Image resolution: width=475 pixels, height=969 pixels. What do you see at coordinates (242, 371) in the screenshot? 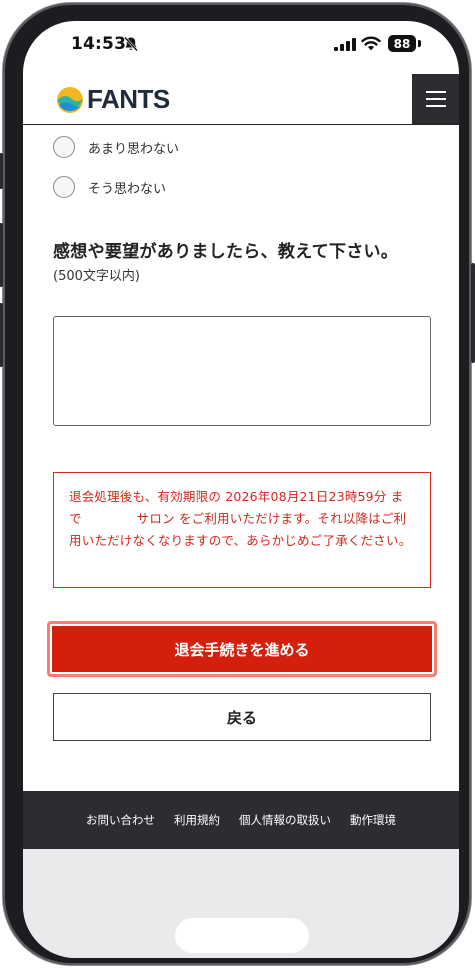
I see `feedback-textarea` at bounding box center [242, 371].